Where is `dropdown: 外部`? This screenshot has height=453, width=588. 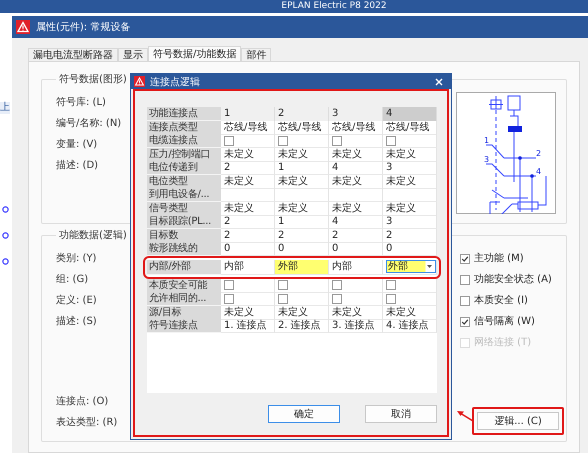 dropdown: 外部 is located at coordinates (411, 266).